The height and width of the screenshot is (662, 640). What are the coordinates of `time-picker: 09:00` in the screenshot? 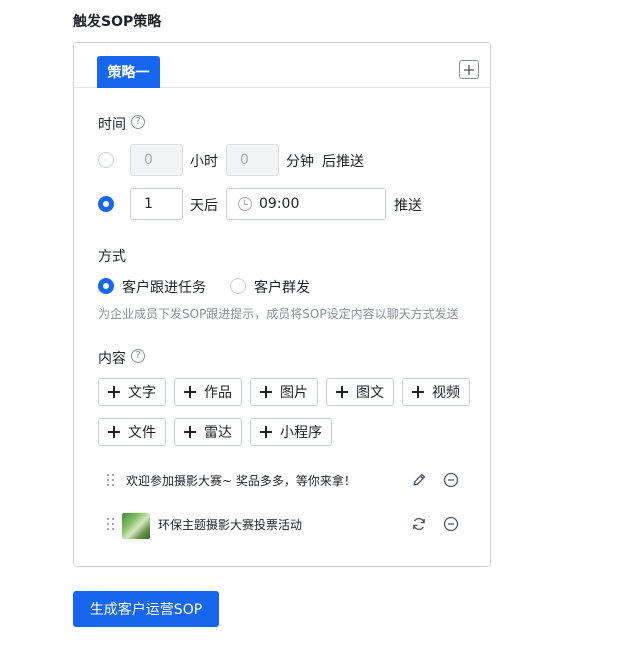 It's located at (306, 204).